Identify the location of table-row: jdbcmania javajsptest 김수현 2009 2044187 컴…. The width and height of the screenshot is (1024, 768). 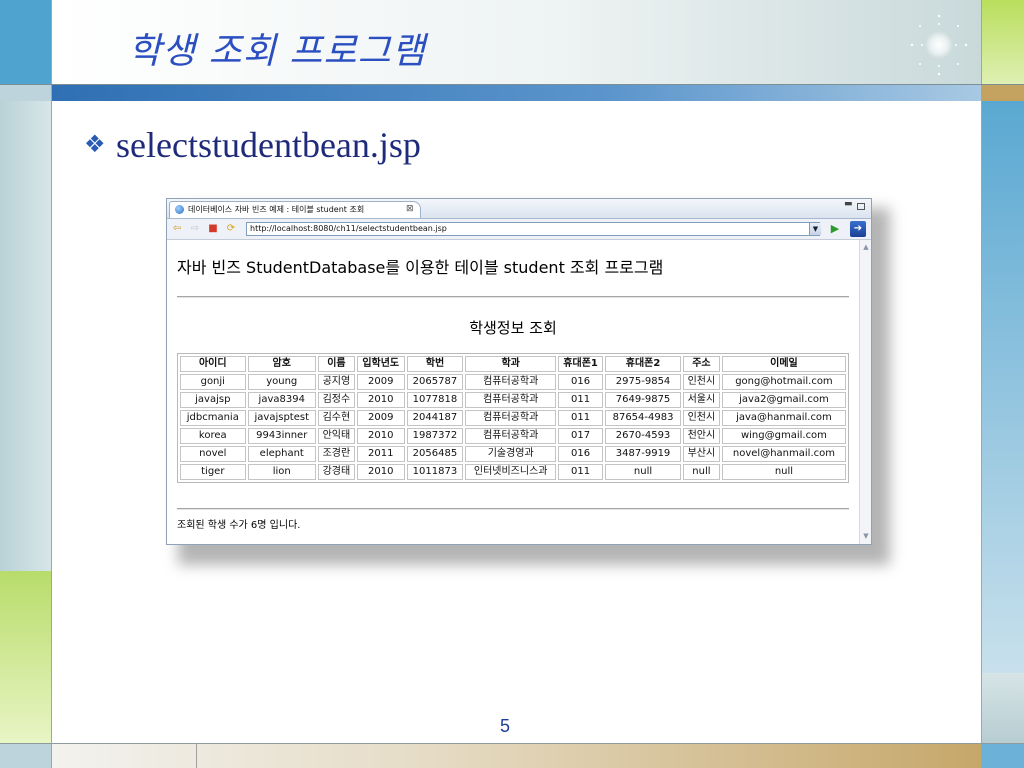
(513, 418).